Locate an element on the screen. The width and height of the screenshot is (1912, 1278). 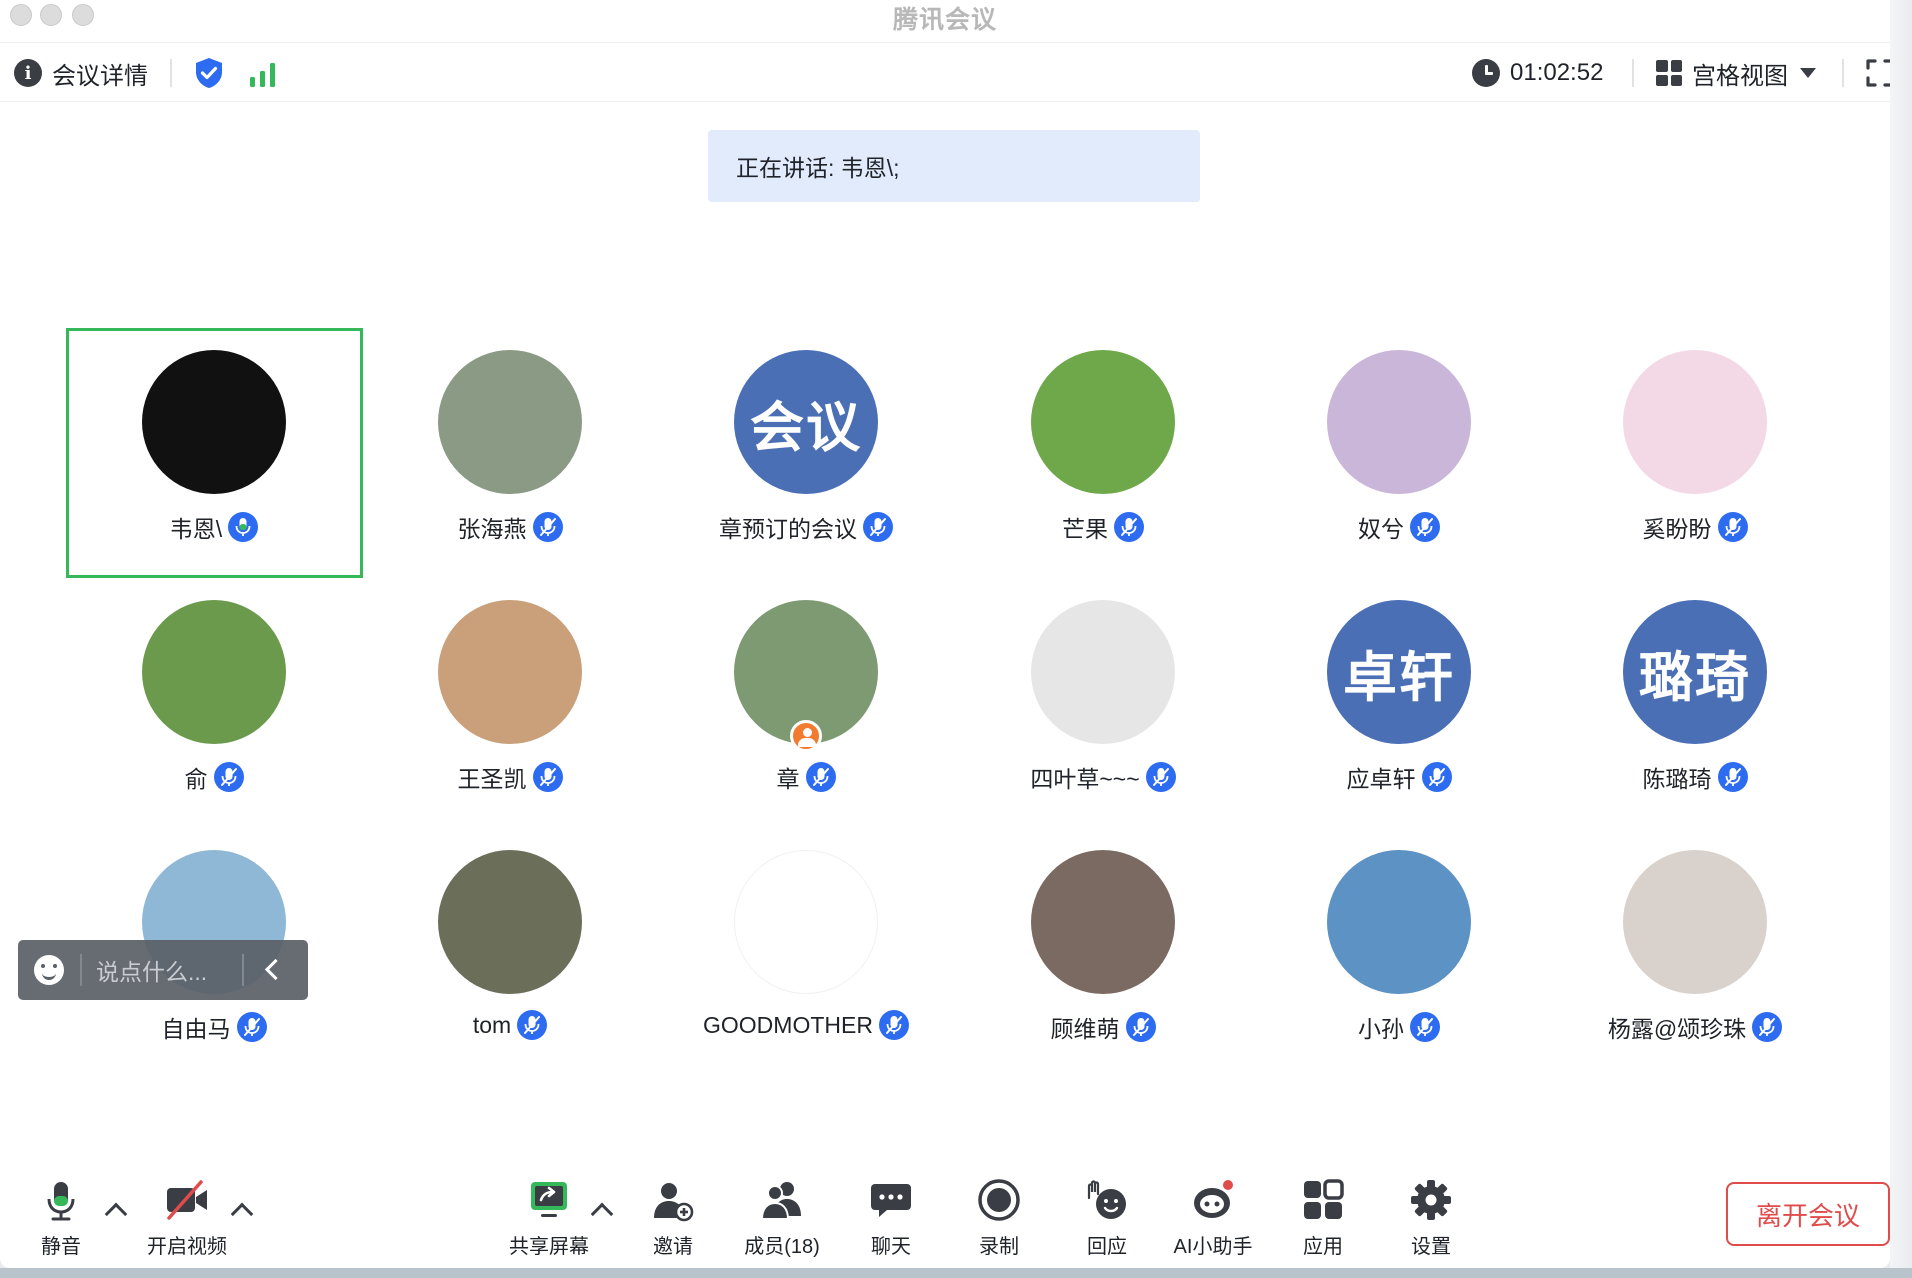
mute-button: 静音 is located at coordinates (61, 1208).